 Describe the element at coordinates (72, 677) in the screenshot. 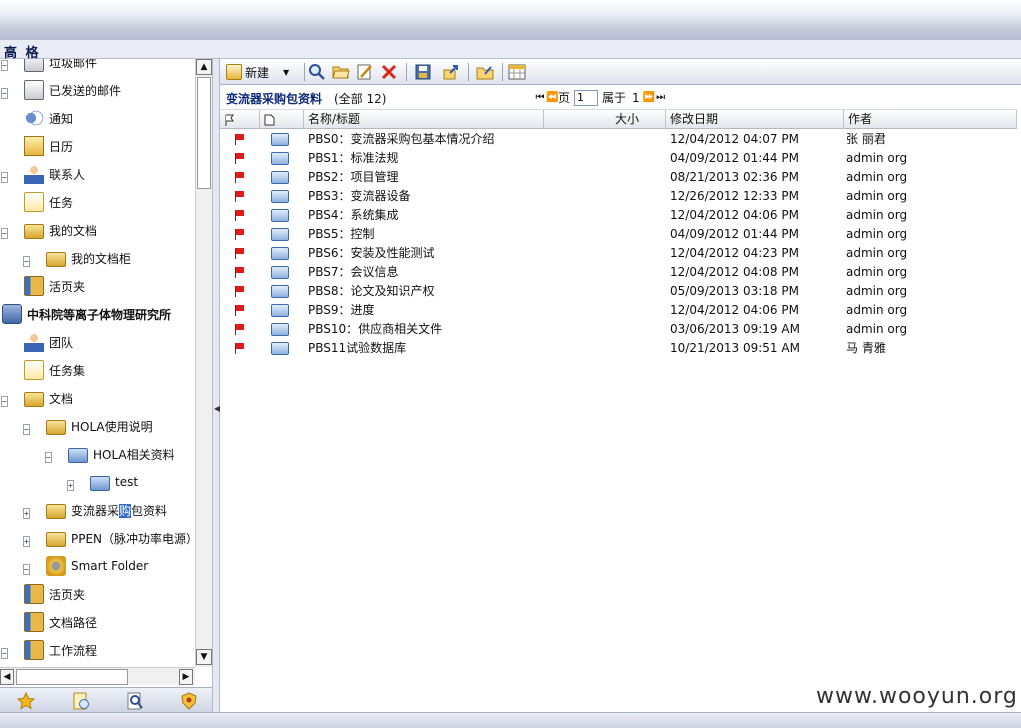

I see `hscroll-thumb` at that location.